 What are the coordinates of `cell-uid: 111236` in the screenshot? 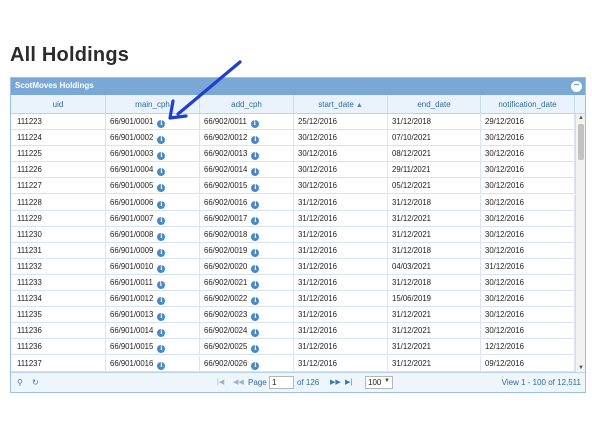 It's located at (58, 347).